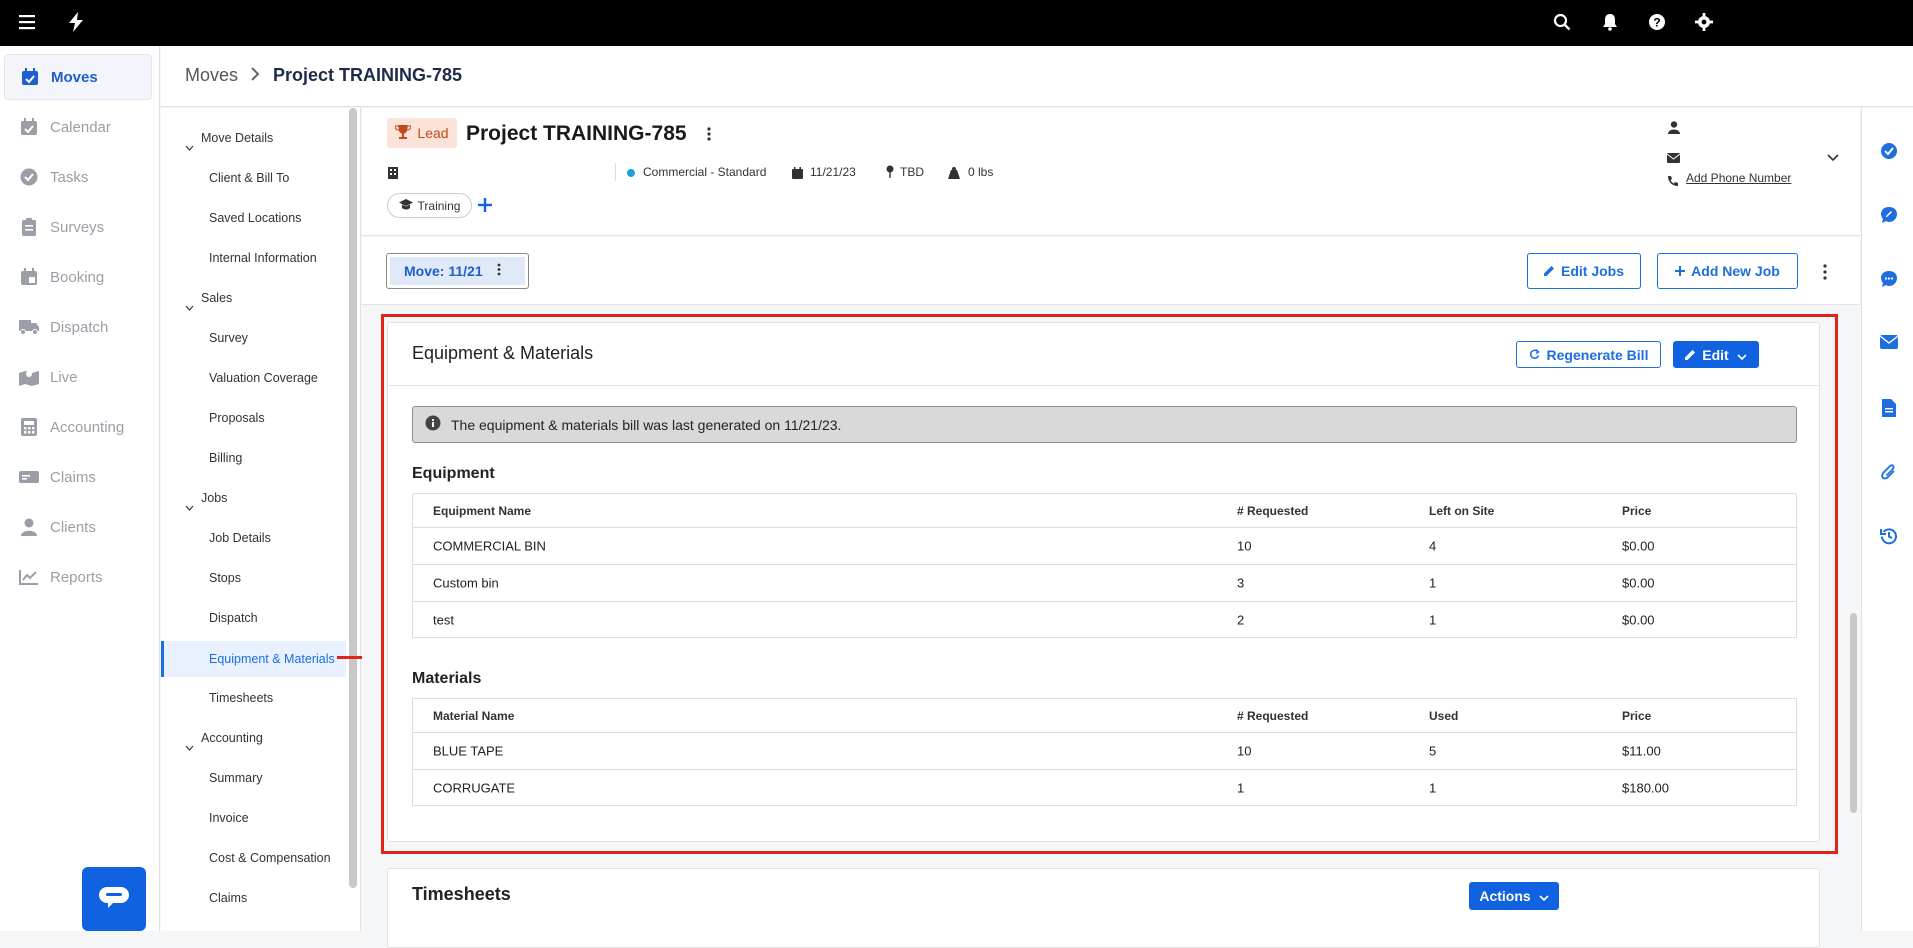 This screenshot has width=1913, height=948. What do you see at coordinates (78, 427) in the screenshot?
I see `sidebar-item-accounting: Accounting` at bounding box center [78, 427].